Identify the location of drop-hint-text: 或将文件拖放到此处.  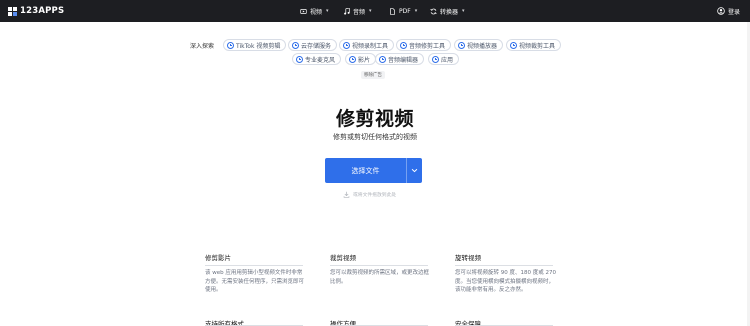
(375, 195).